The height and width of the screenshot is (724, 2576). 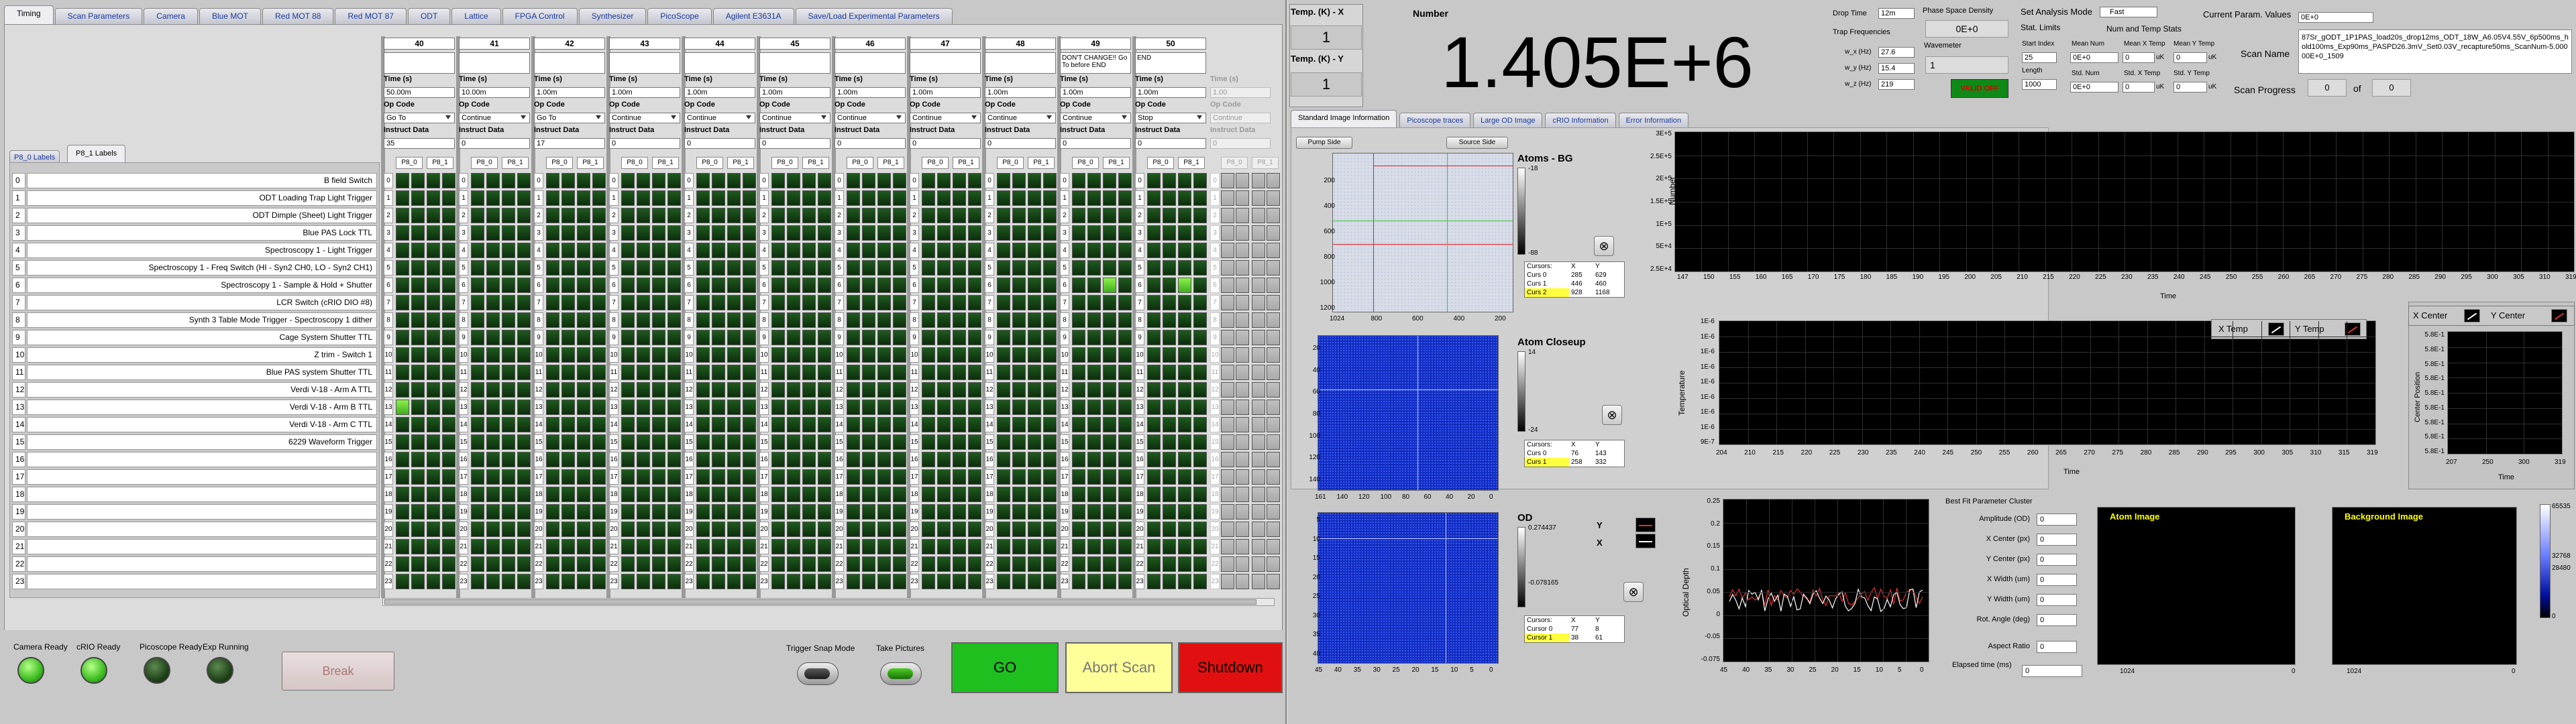 What do you see at coordinates (1508, 121) in the screenshot?
I see `right-tab-large-od-image: Large OD Image` at bounding box center [1508, 121].